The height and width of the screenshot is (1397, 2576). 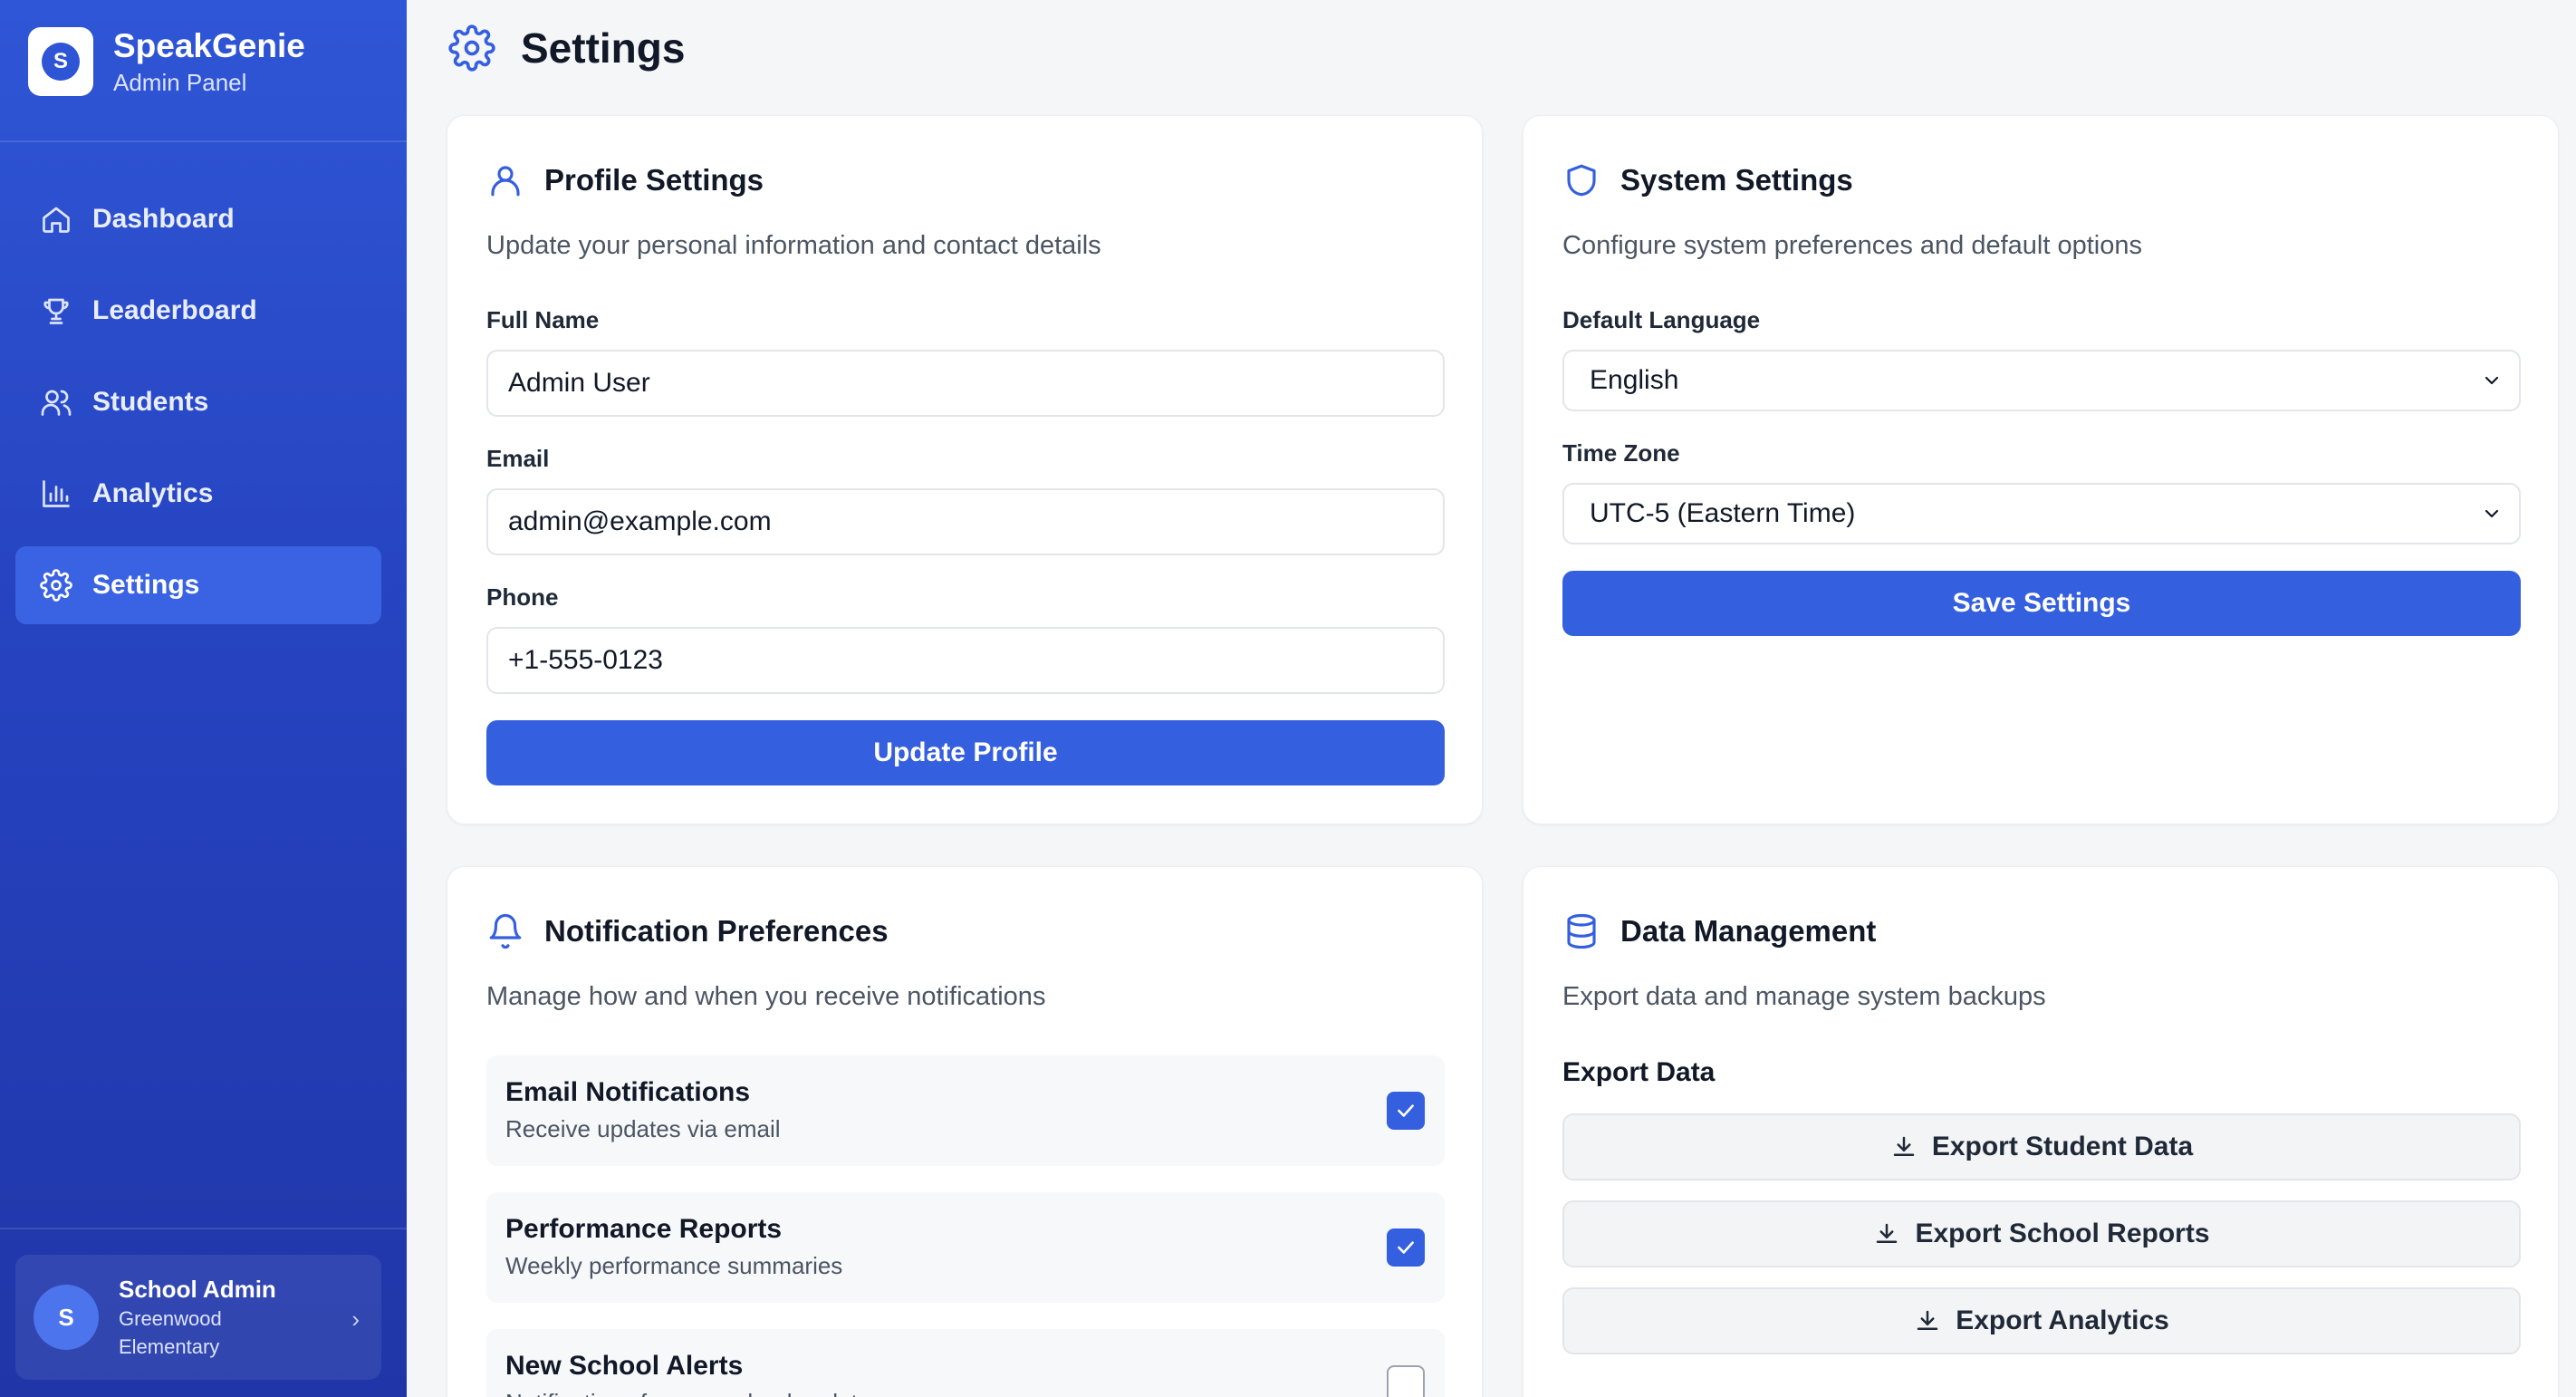 I want to click on option-title: Performance Reports, so click(x=644, y=1229).